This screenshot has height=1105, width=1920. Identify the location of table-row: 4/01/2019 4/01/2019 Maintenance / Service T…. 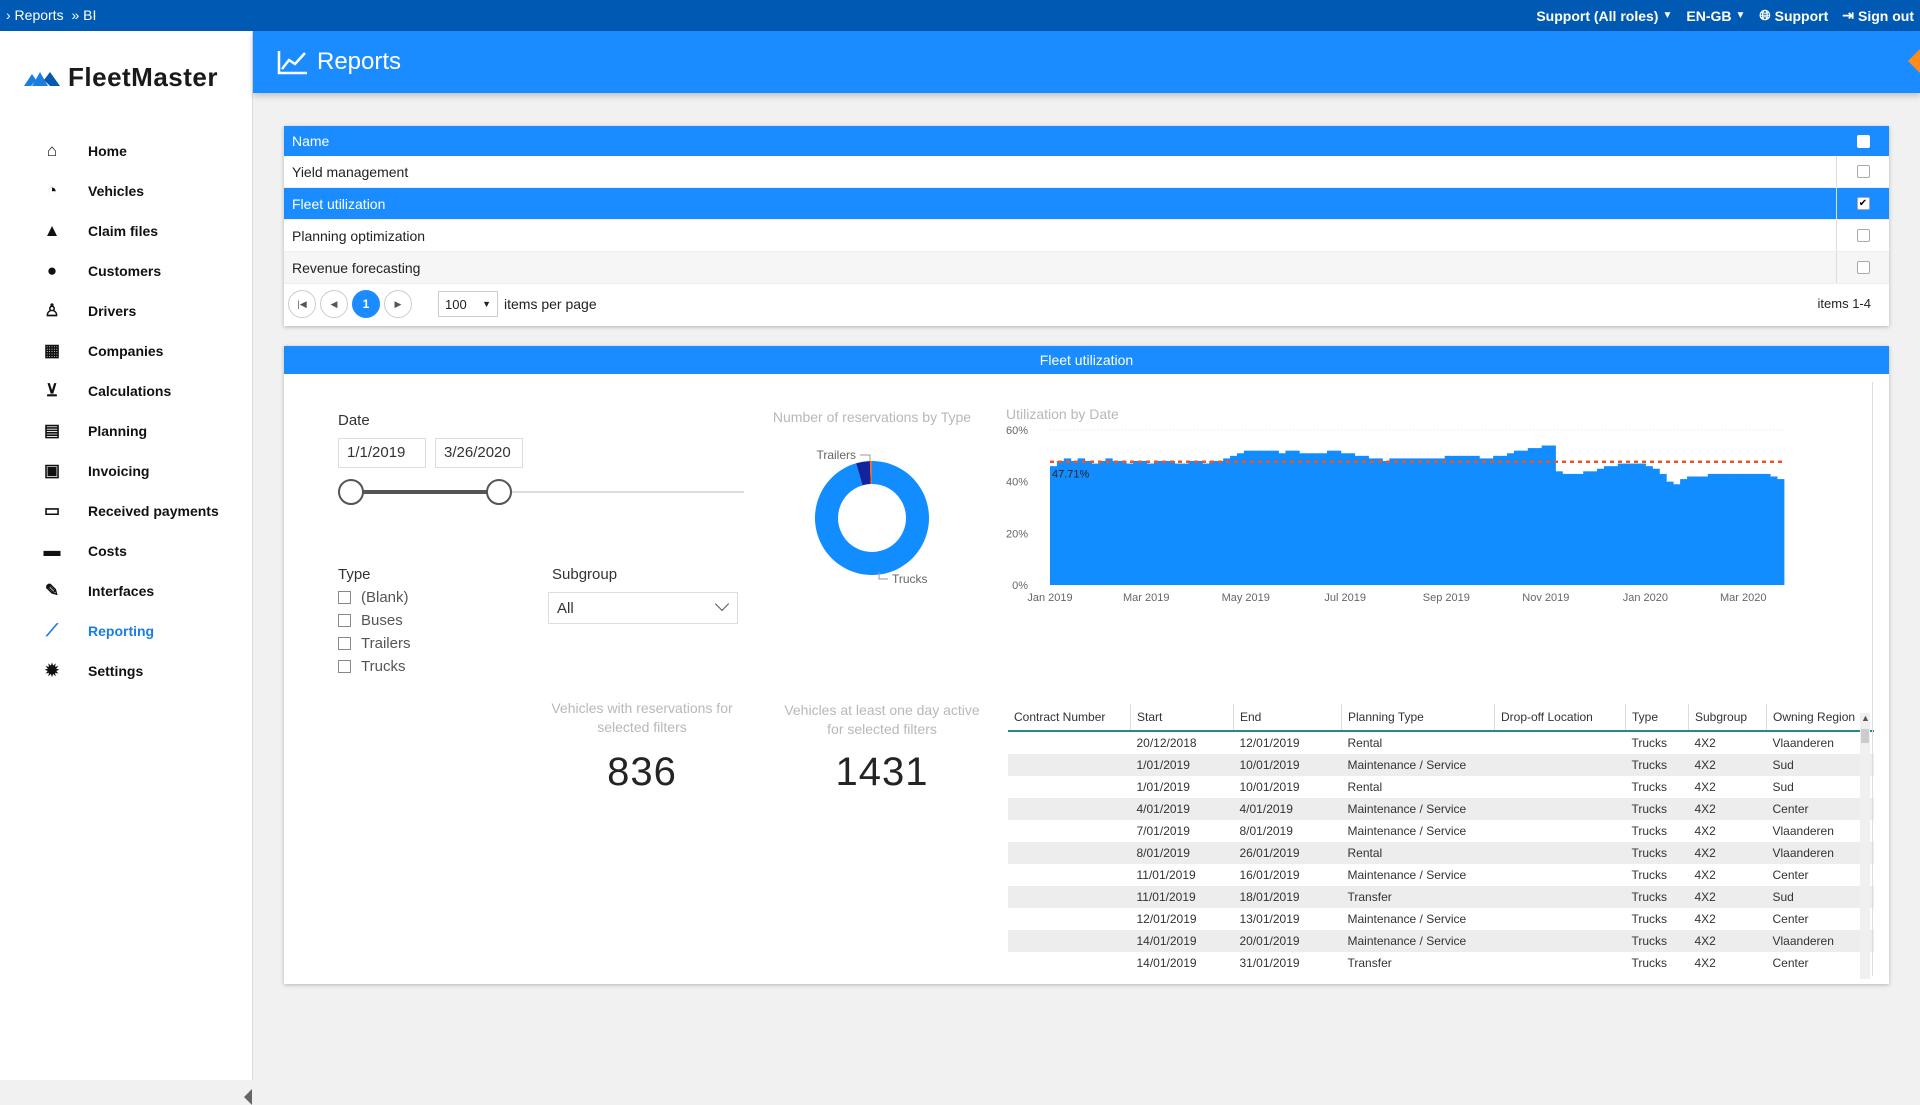
(1441, 809).